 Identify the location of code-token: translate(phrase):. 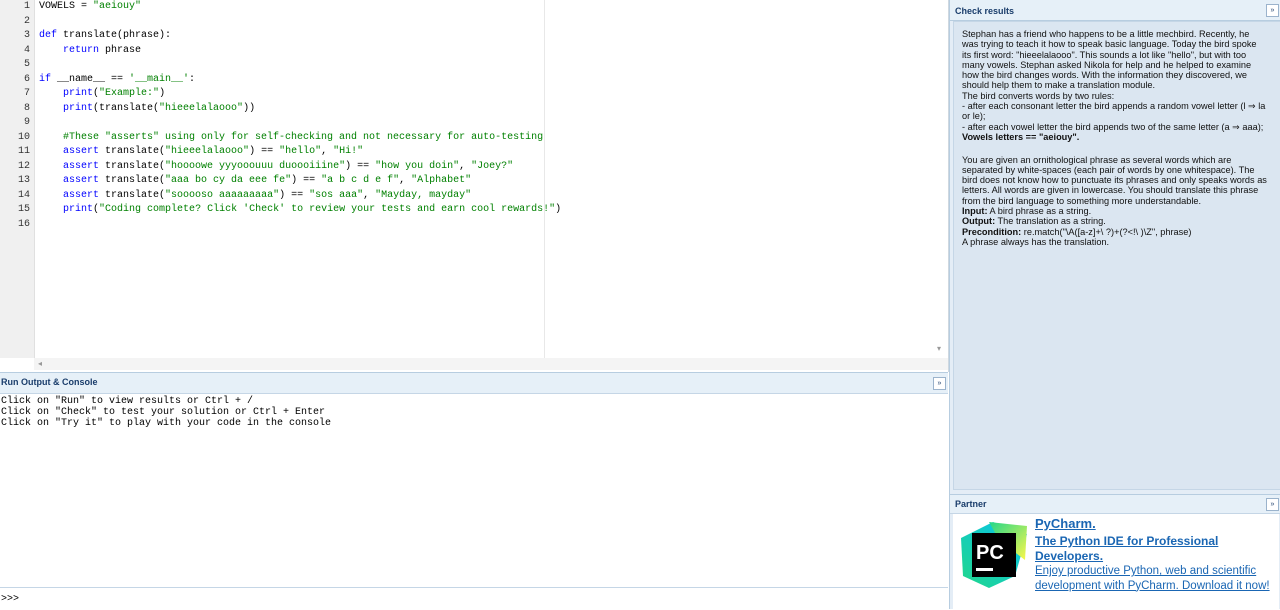
(114, 35).